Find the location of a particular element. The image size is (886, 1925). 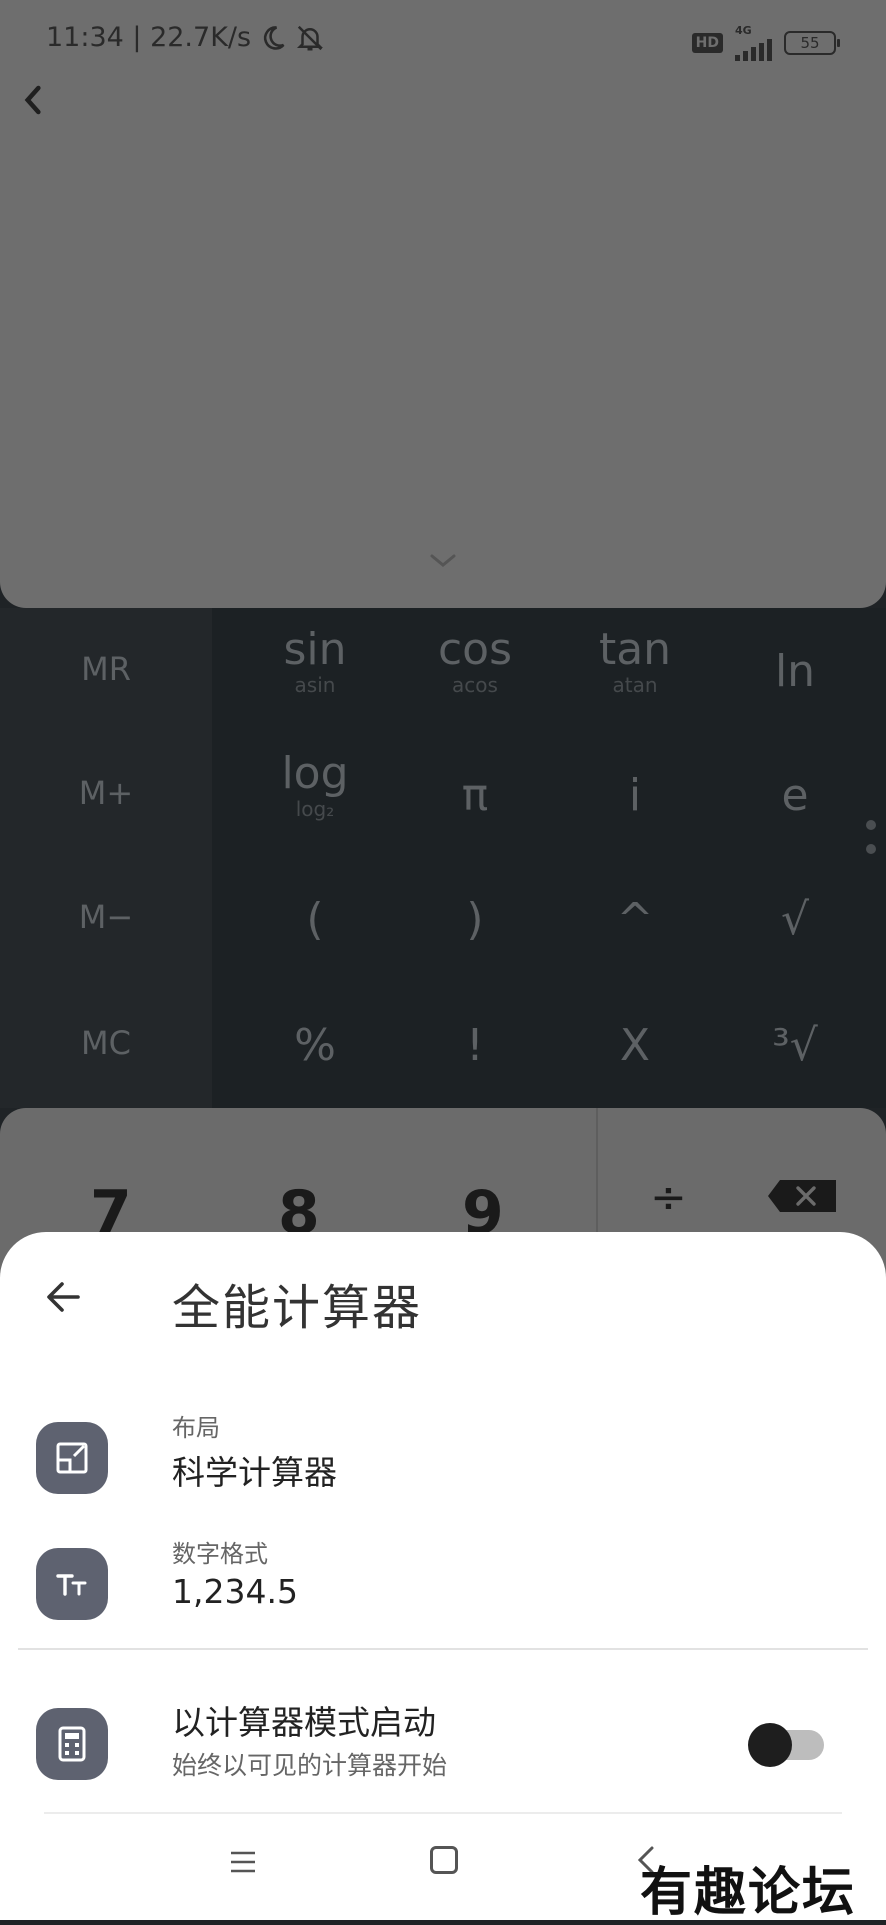

key-main: ) is located at coordinates (475, 919).